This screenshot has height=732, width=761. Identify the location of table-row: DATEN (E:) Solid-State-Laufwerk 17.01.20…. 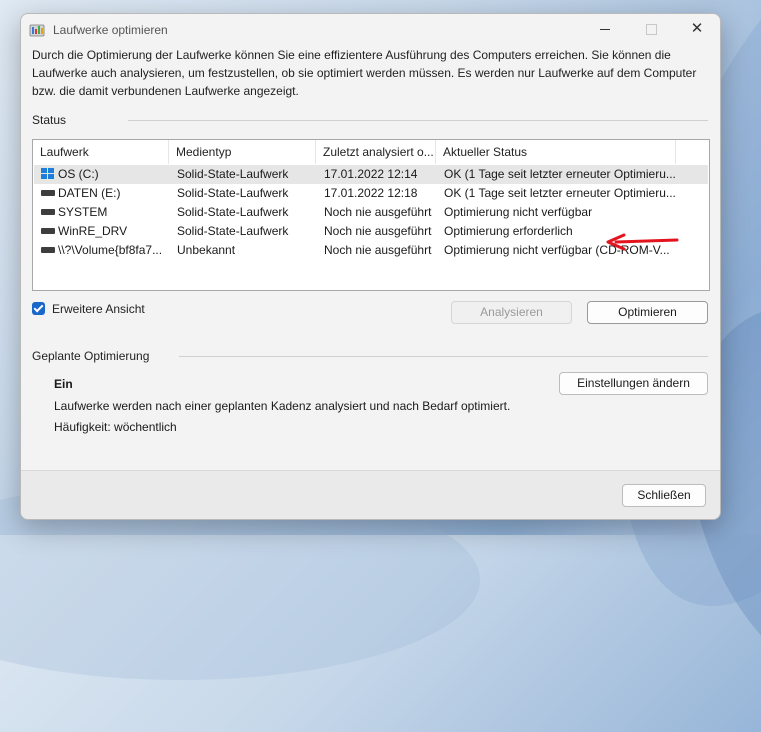
(371, 193).